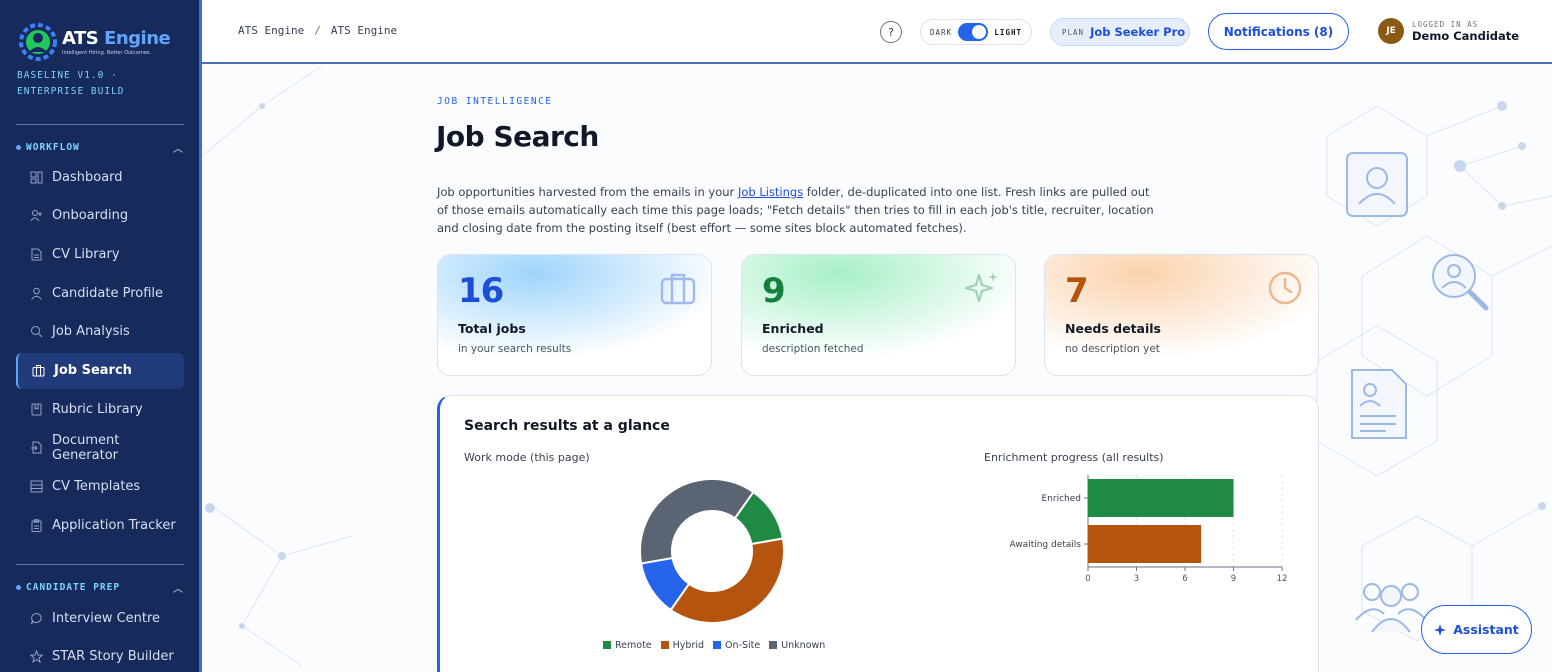  What do you see at coordinates (1138, 32) in the screenshot?
I see `plan-value: Job Seeker Pro` at bounding box center [1138, 32].